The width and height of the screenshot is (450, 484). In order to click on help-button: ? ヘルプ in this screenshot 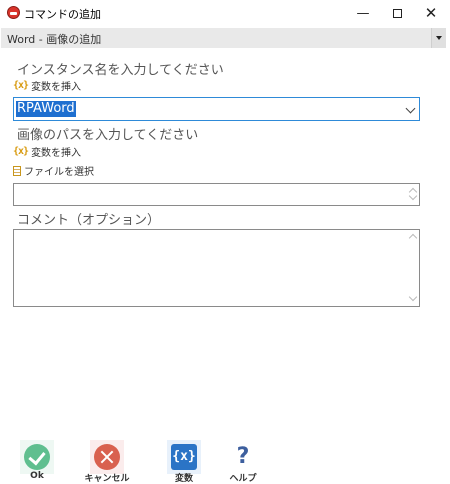, I will do `click(243, 462)`.